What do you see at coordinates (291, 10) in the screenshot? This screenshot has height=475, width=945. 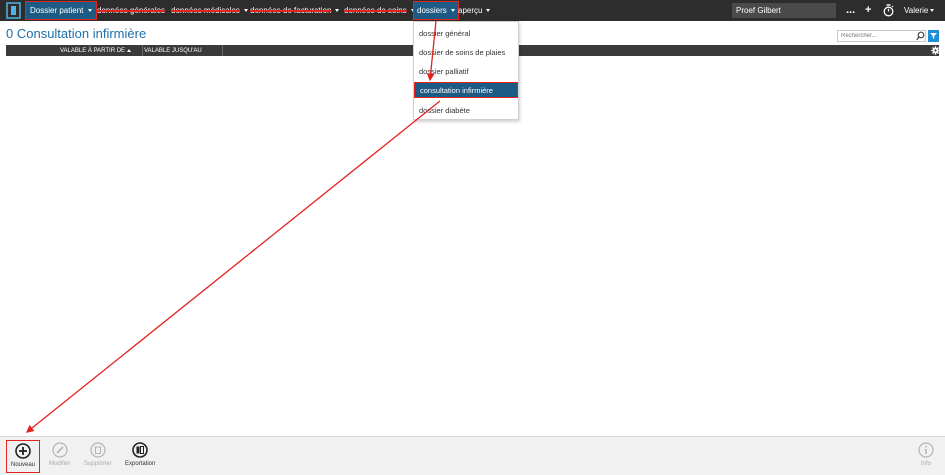 I see `nav-label: données de facturation` at bounding box center [291, 10].